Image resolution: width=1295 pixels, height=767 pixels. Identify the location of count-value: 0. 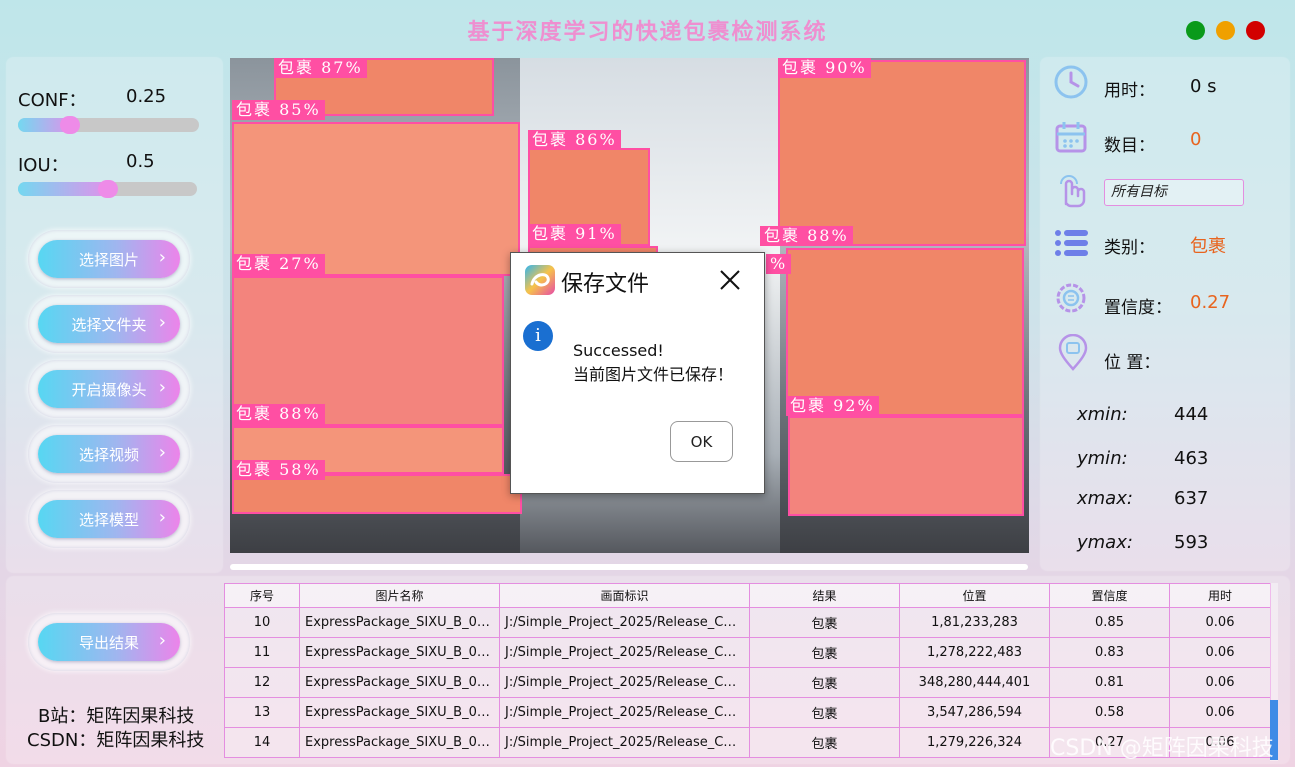
(1196, 139).